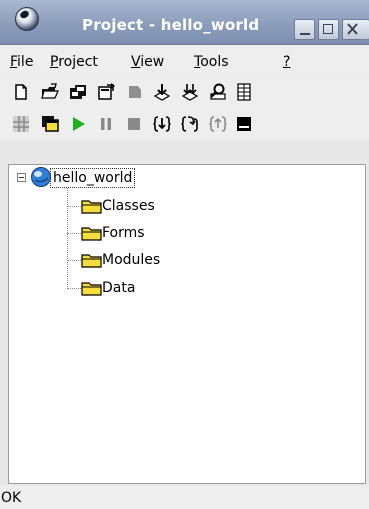  I want to click on table-icon, so click(244, 92).